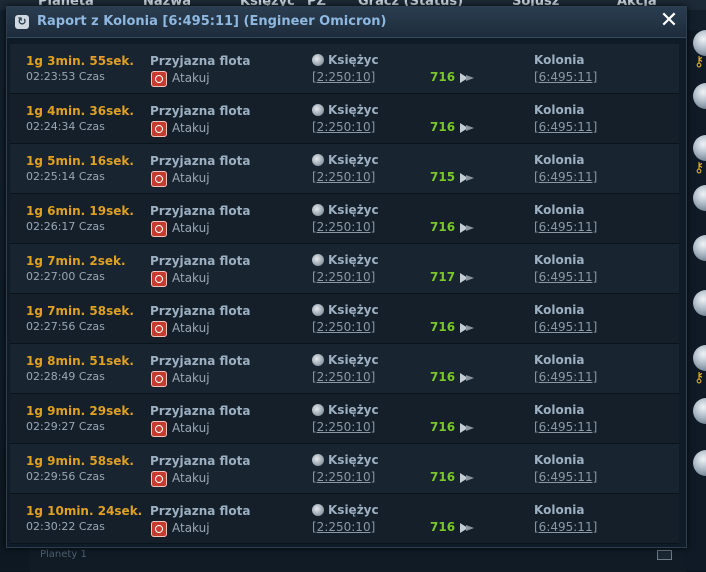 The height and width of the screenshot is (572, 706). Describe the element at coordinates (80, 311) in the screenshot. I see `arrival-countdown: 1g 7min. 58sek.` at that location.